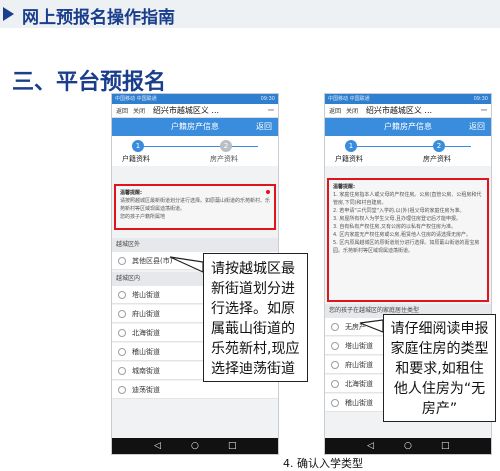 The height and width of the screenshot is (471, 500). I want to click on slide-header-text: 网上预报名操作指南, so click(98, 18).